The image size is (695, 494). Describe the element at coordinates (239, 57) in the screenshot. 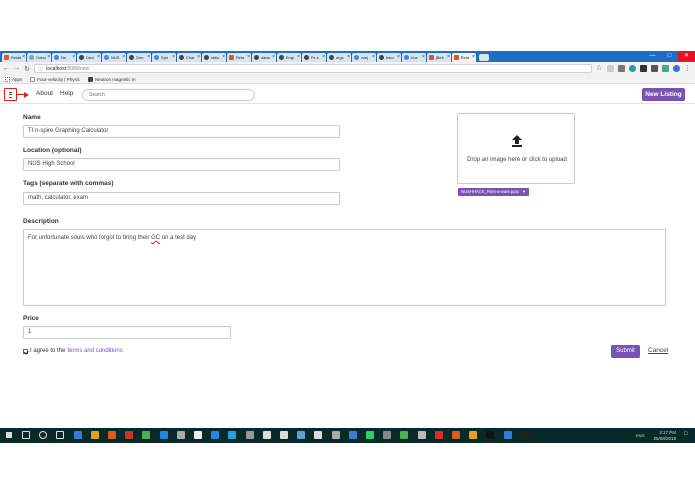

I see `browser-tab: Rela ×` at that location.